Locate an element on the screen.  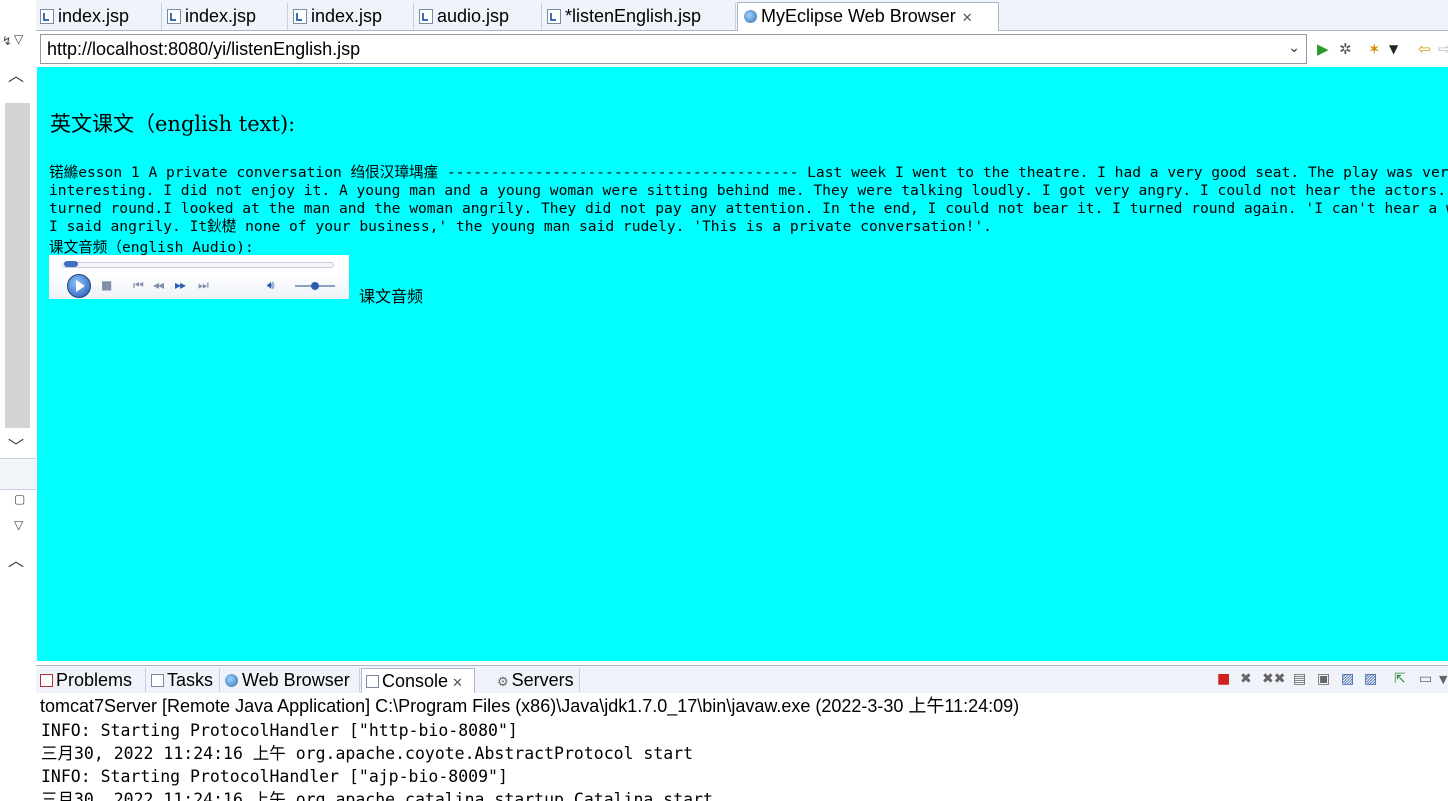
scroll-down-icon: ﹀ is located at coordinates (16, 445).